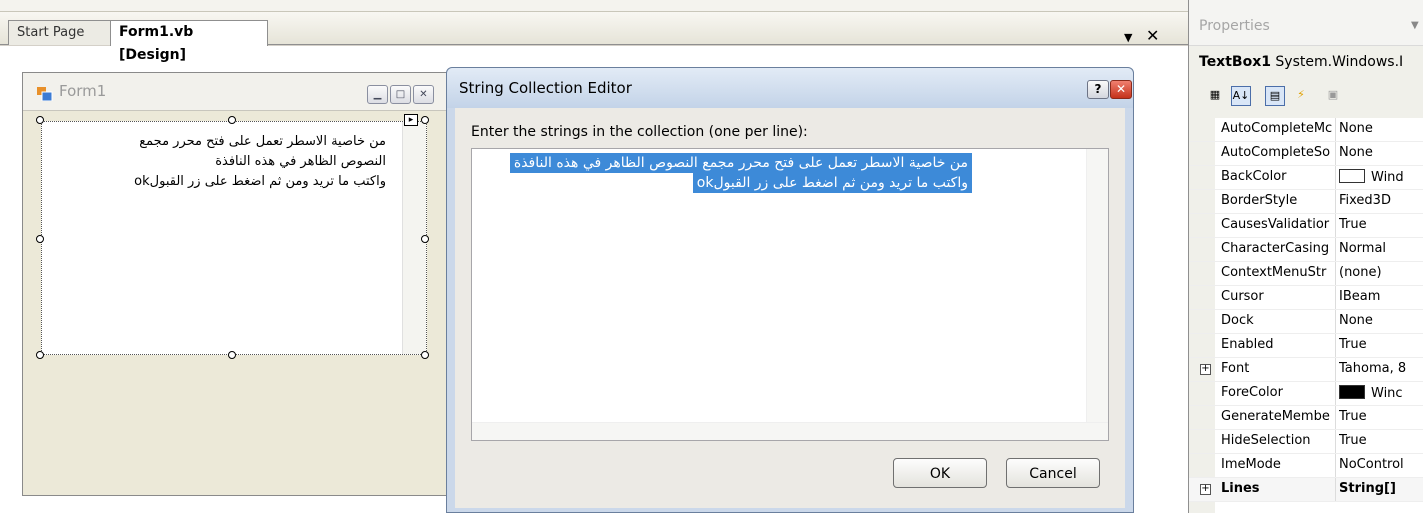  Describe the element at coordinates (1306, 130) in the screenshot. I see `property-row: AutoCompleteMc None` at that location.